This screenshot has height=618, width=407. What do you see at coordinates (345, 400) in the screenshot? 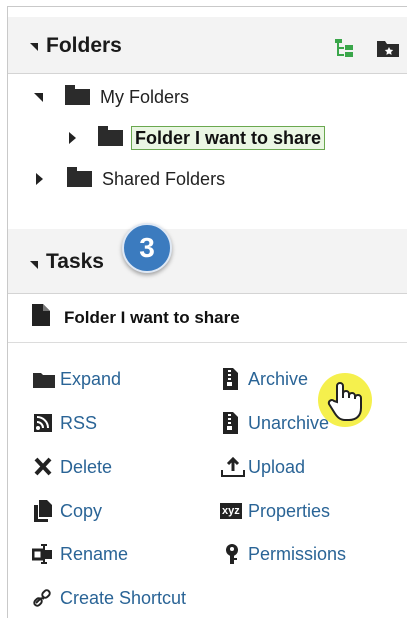
I see `hand-cursor-icon` at bounding box center [345, 400].